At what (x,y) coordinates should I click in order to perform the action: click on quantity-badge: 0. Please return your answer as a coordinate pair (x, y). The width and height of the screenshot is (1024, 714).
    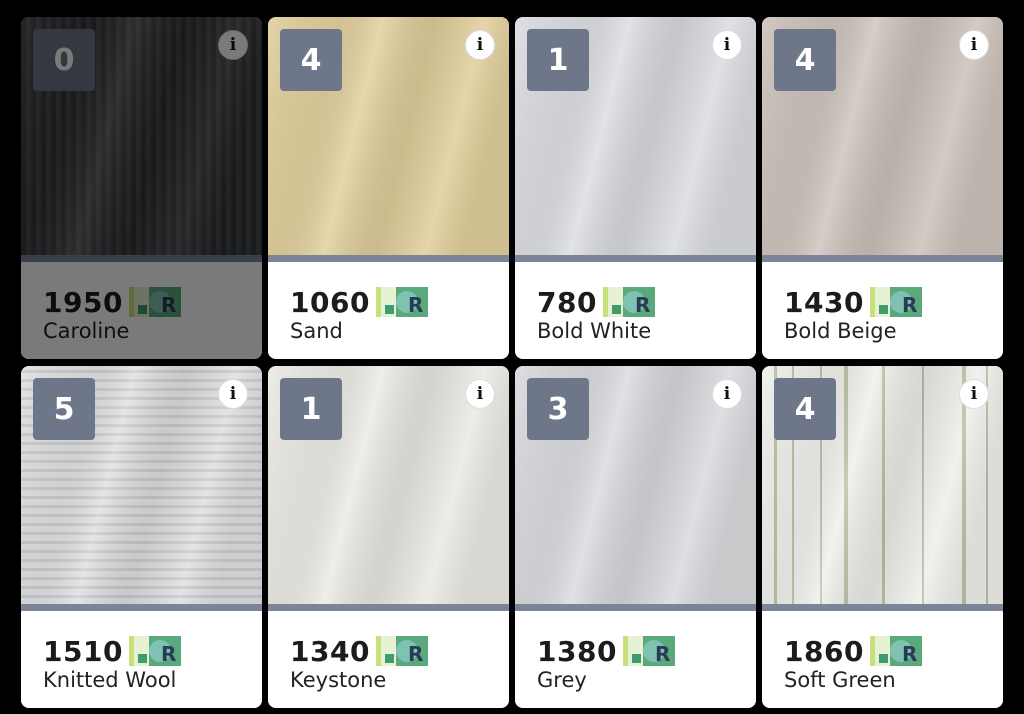
    Looking at the image, I should click on (64, 60).